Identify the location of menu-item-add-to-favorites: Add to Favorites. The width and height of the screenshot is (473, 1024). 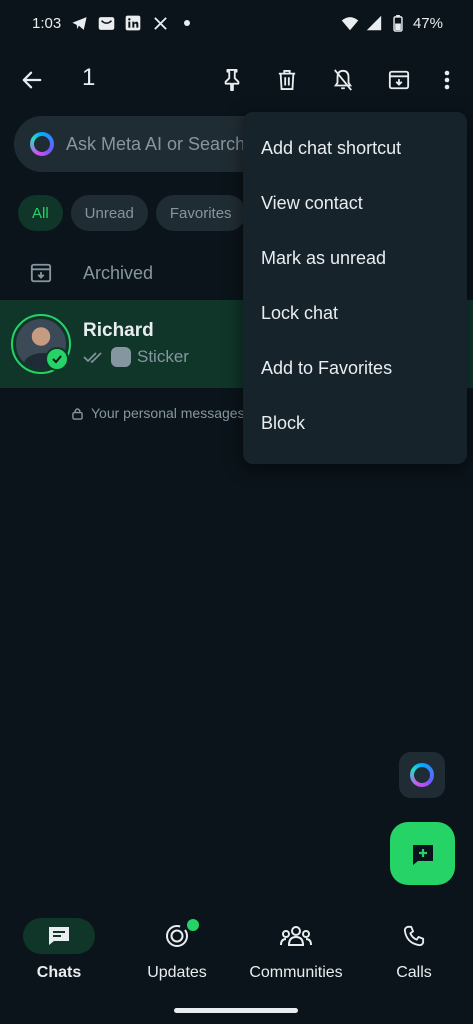
(355, 368).